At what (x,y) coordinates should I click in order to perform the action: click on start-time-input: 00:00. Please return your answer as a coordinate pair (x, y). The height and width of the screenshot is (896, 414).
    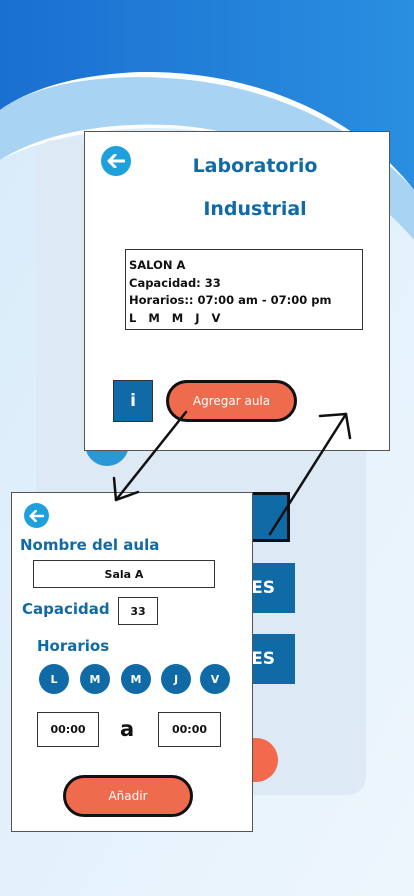
    Looking at the image, I should click on (68, 729).